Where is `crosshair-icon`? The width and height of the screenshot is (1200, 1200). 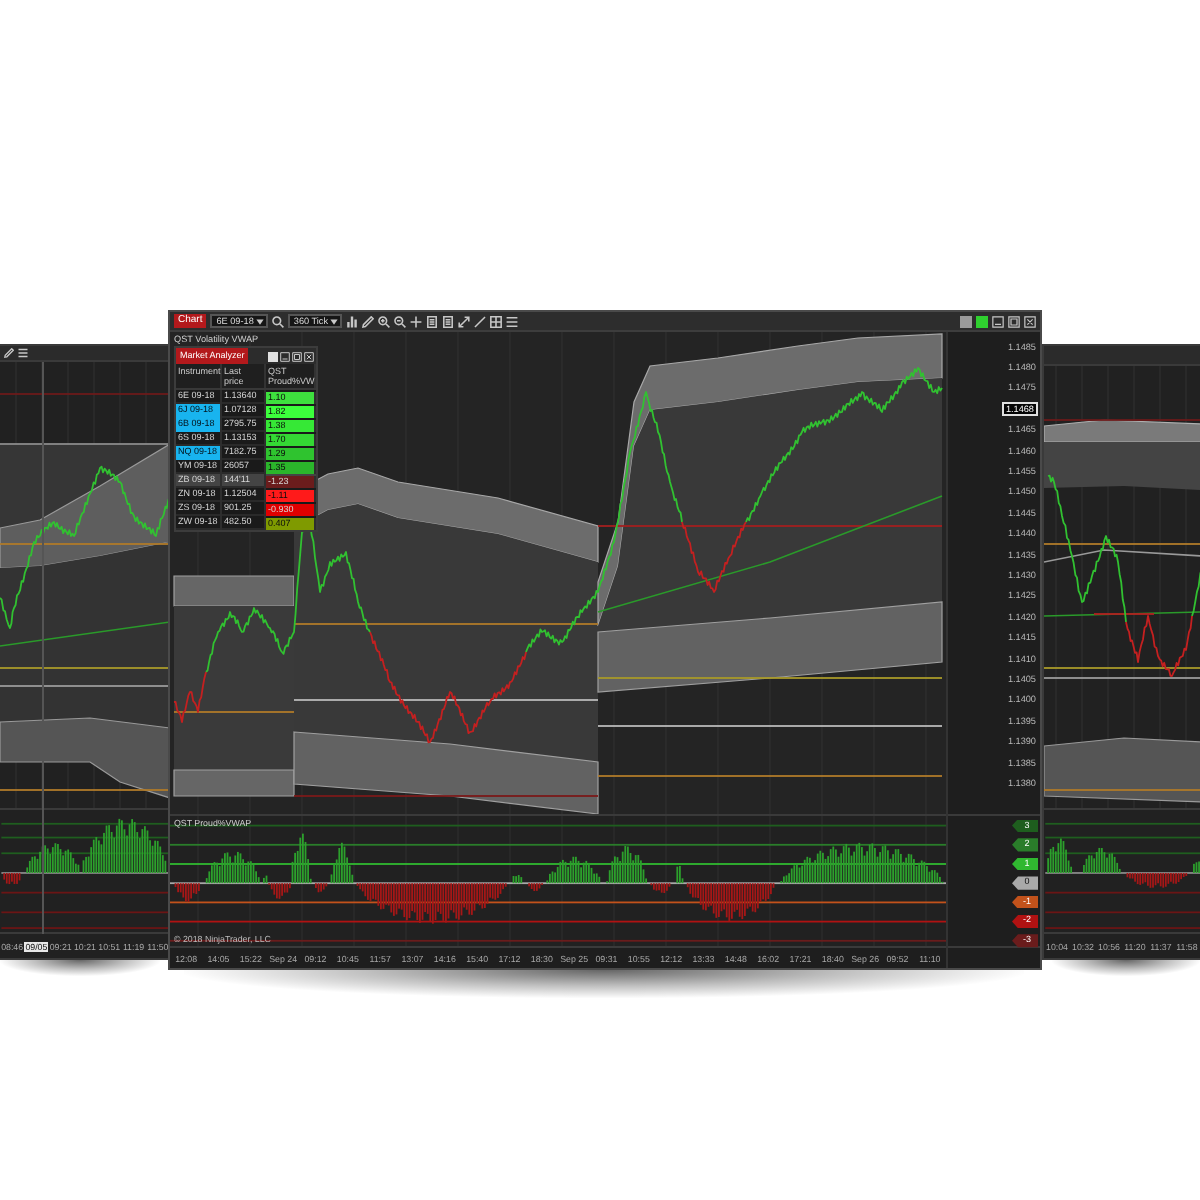
crosshair-icon is located at coordinates (416, 321).